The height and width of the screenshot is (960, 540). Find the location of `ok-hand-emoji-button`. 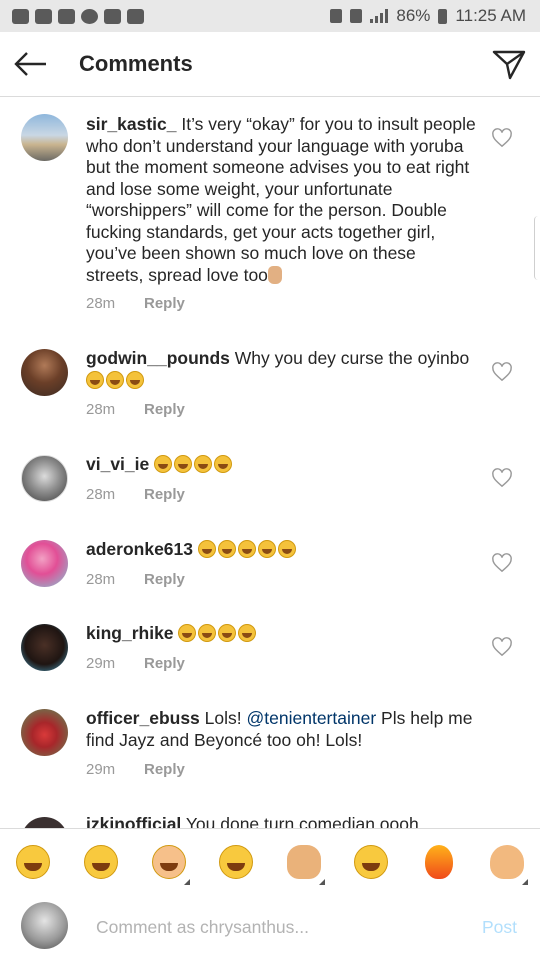

ok-hand-emoji-button is located at coordinates (507, 862).